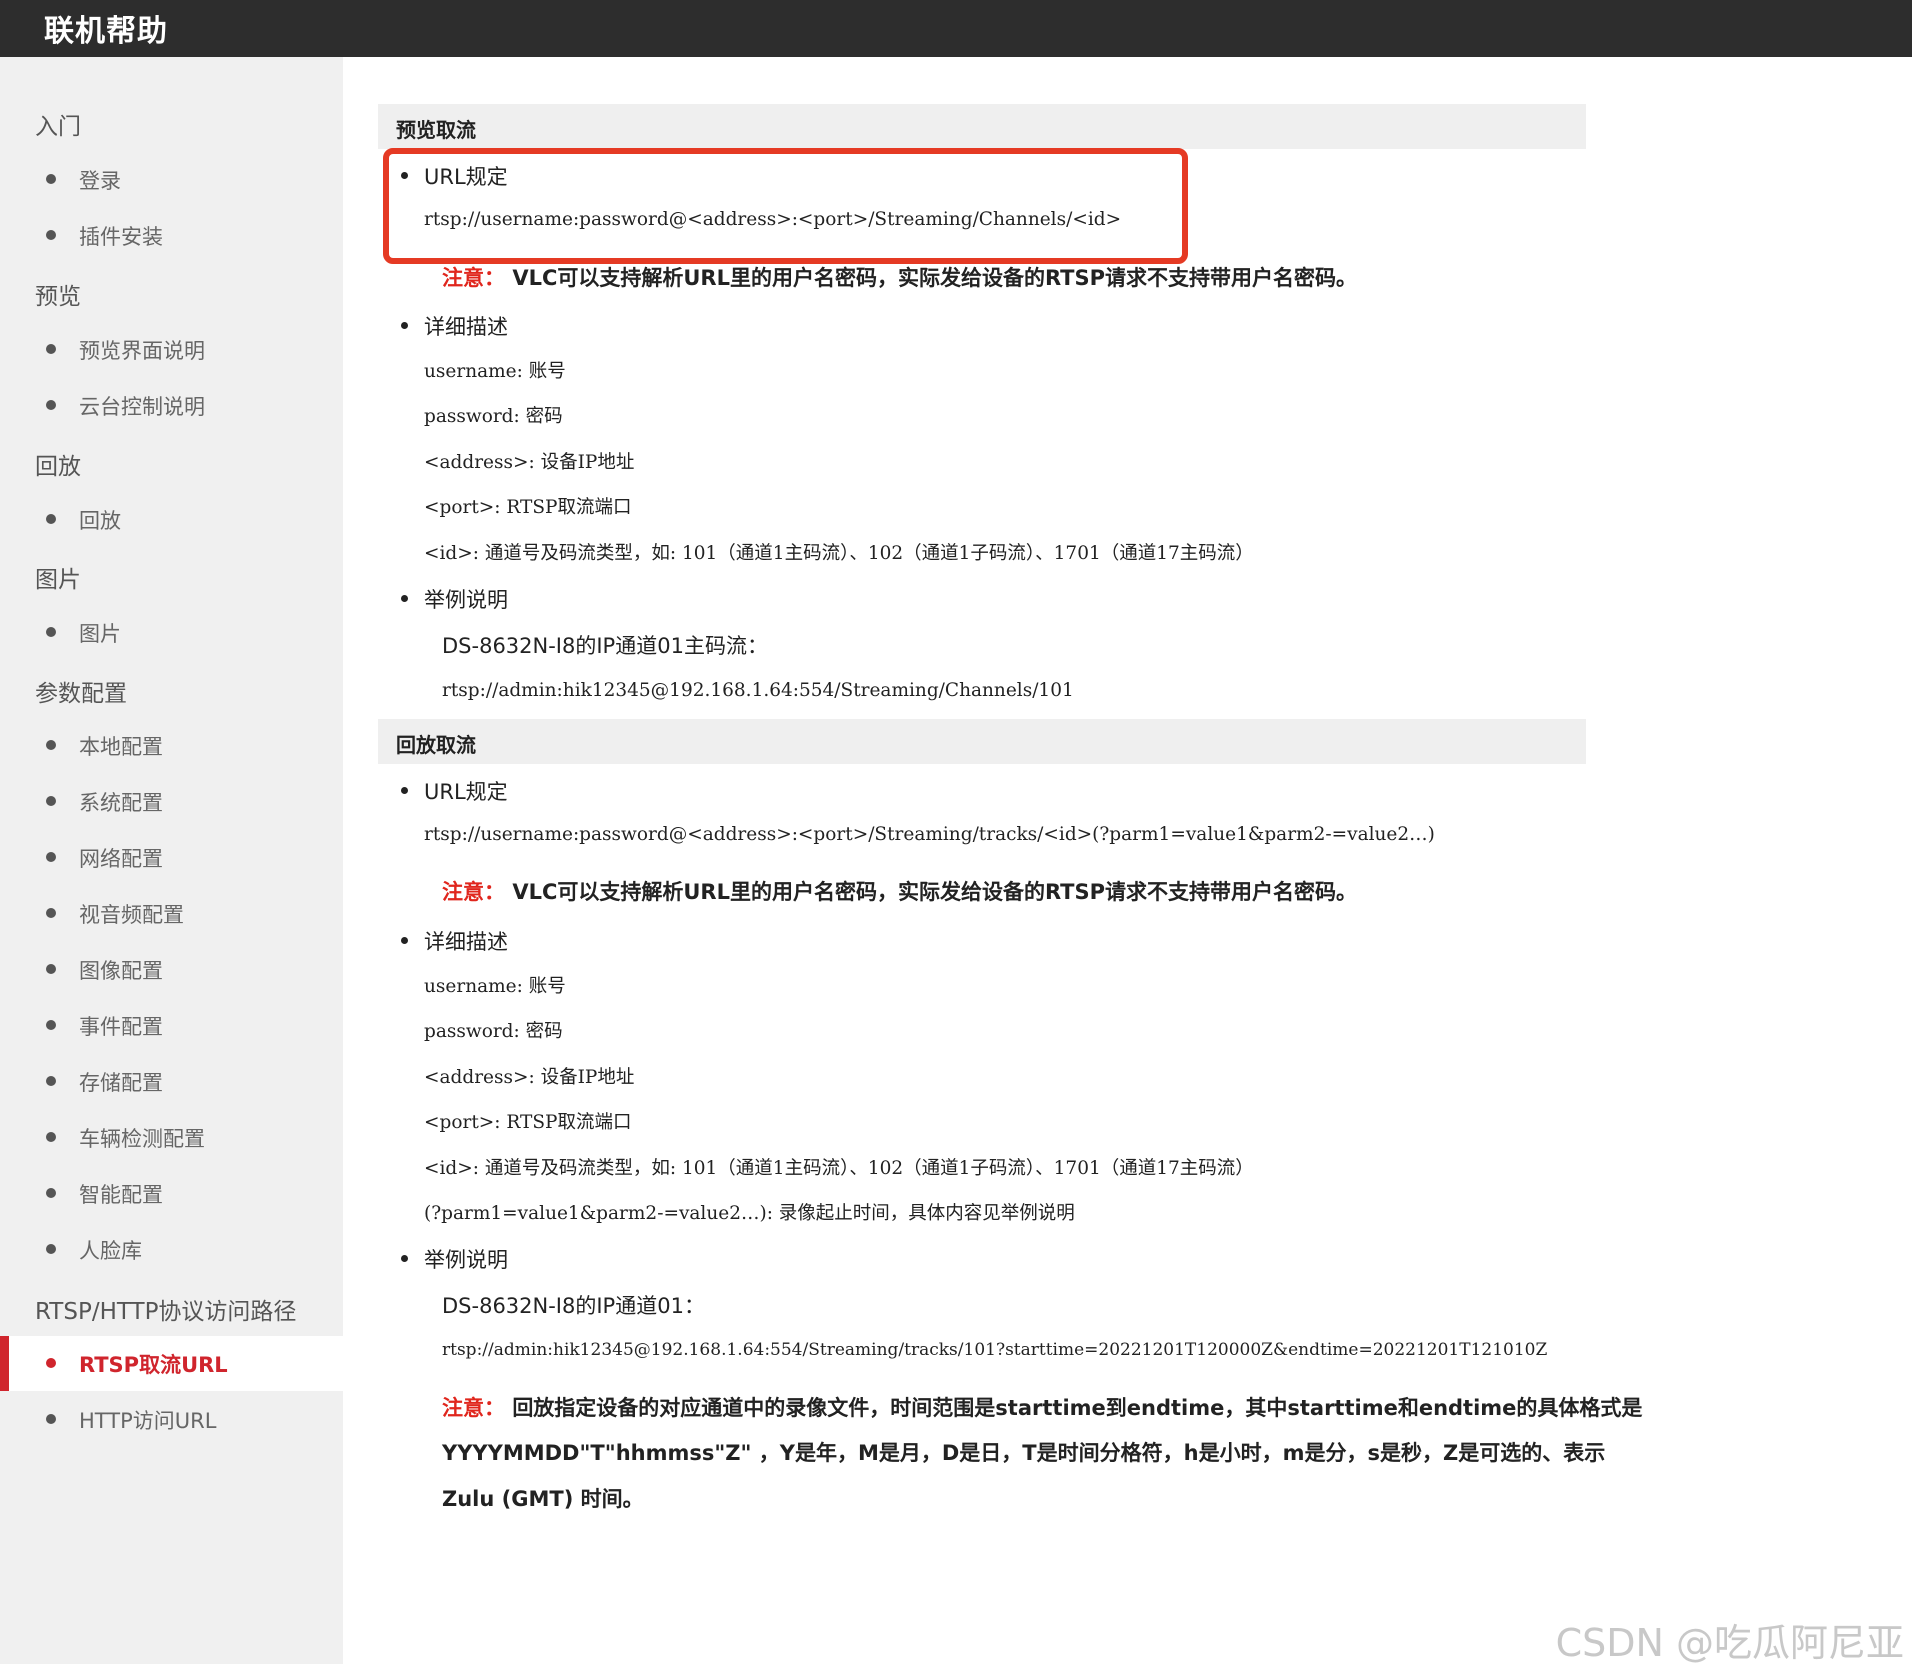 The width and height of the screenshot is (1912, 1667). Describe the element at coordinates (121, 803) in the screenshot. I see `sidebar-item-label: 系统配置` at that location.